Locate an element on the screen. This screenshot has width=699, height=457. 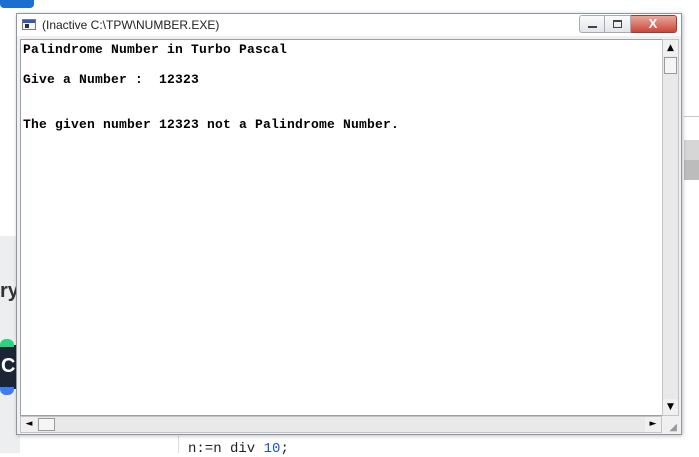
horizontal-scroll-thumb is located at coordinates (46, 424).